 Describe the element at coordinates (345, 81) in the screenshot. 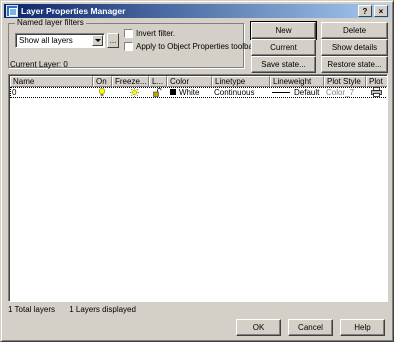

I see `column-header-plot-style: Plot Style` at that location.